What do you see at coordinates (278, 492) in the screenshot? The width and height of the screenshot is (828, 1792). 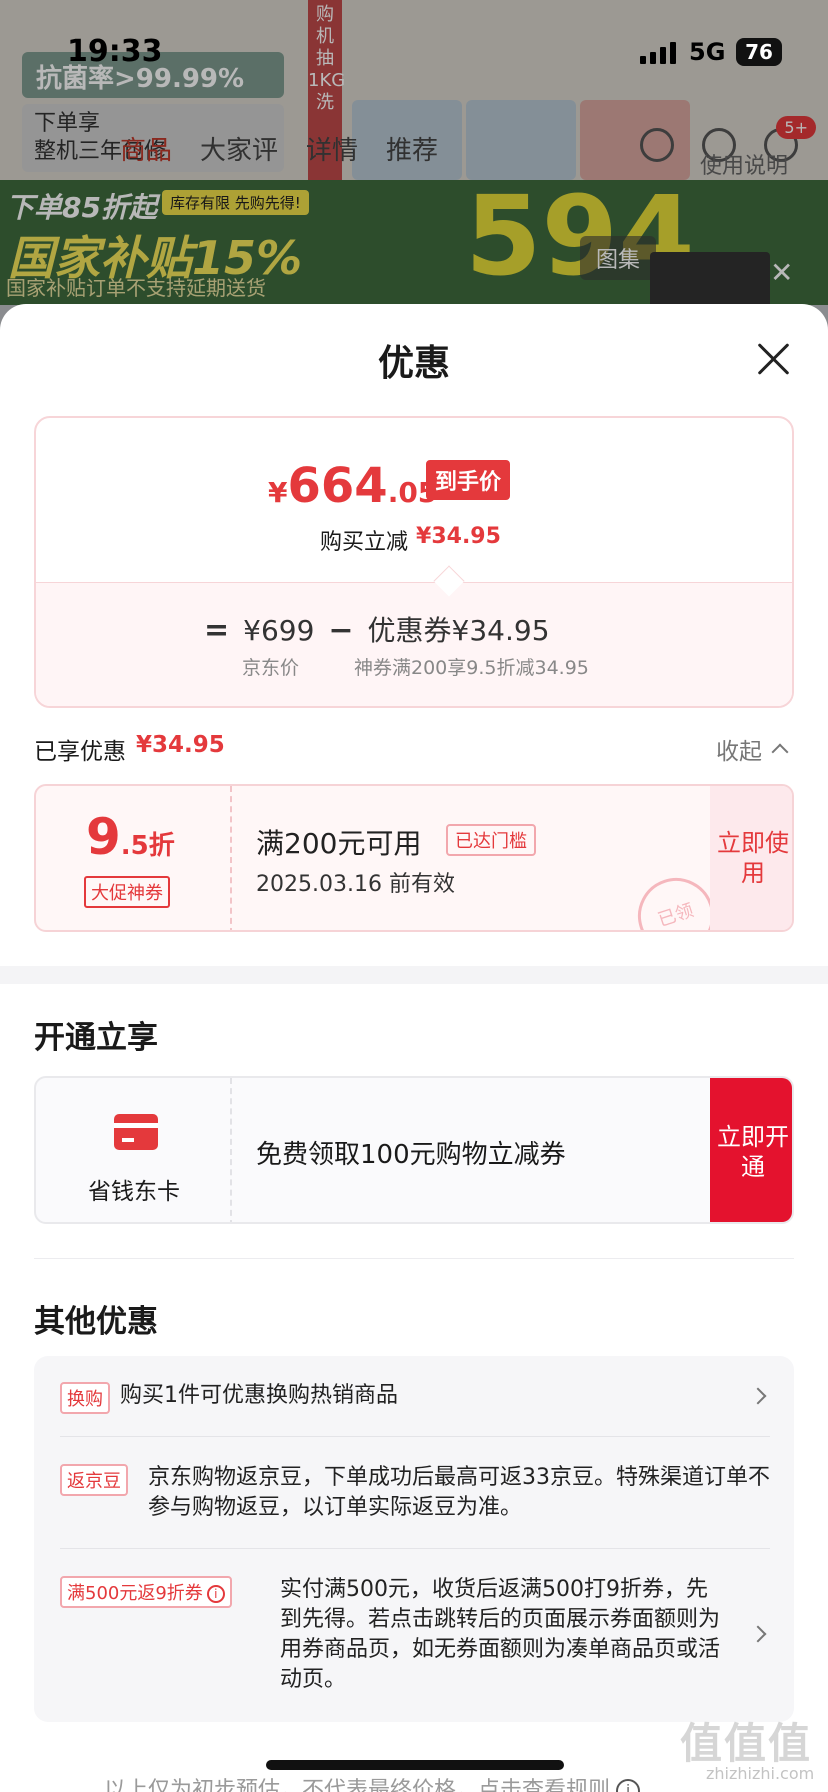 I see `price-currency: ¥` at bounding box center [278, 492].